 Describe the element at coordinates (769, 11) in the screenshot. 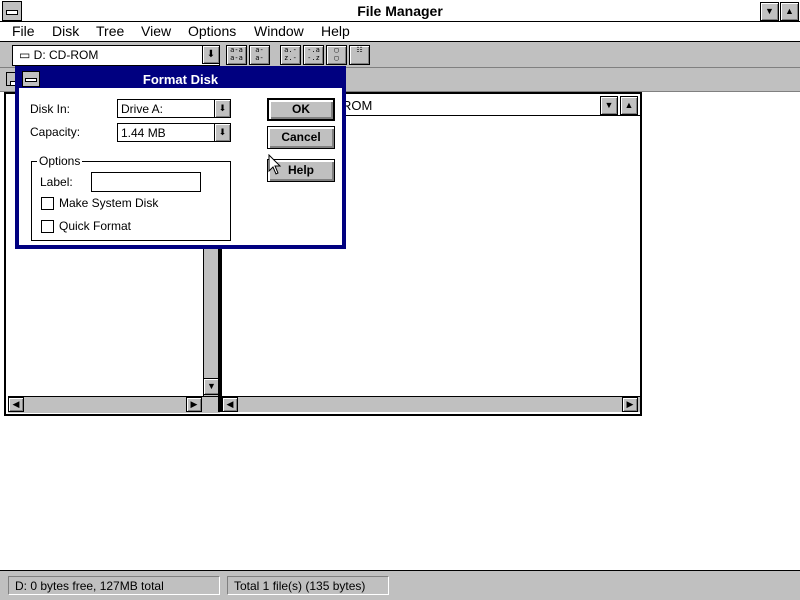

I see `minimize-button: ▼` at that location.